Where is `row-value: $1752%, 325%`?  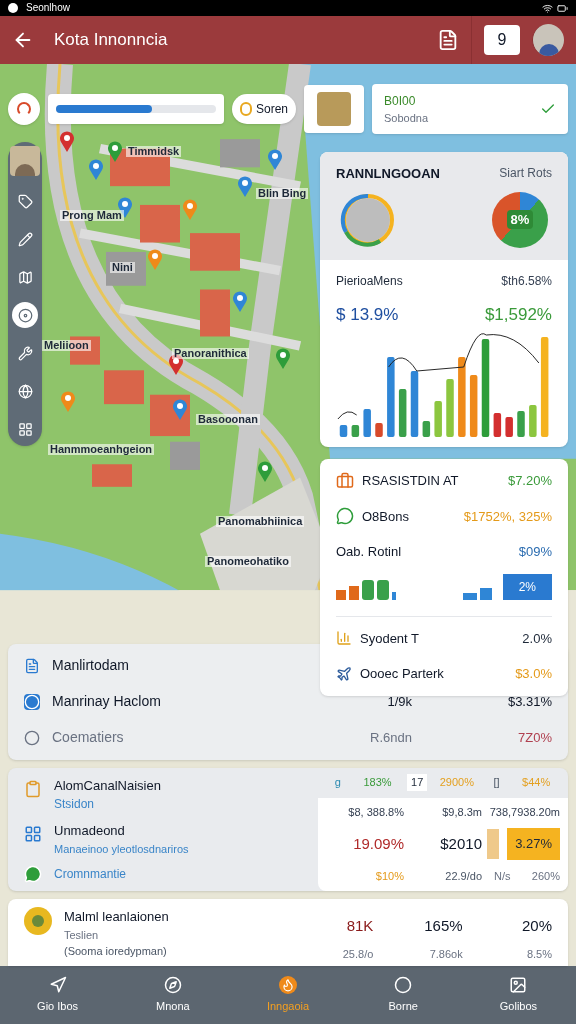 row-value: $1752%, 325% is located at coordinates (507, 516).